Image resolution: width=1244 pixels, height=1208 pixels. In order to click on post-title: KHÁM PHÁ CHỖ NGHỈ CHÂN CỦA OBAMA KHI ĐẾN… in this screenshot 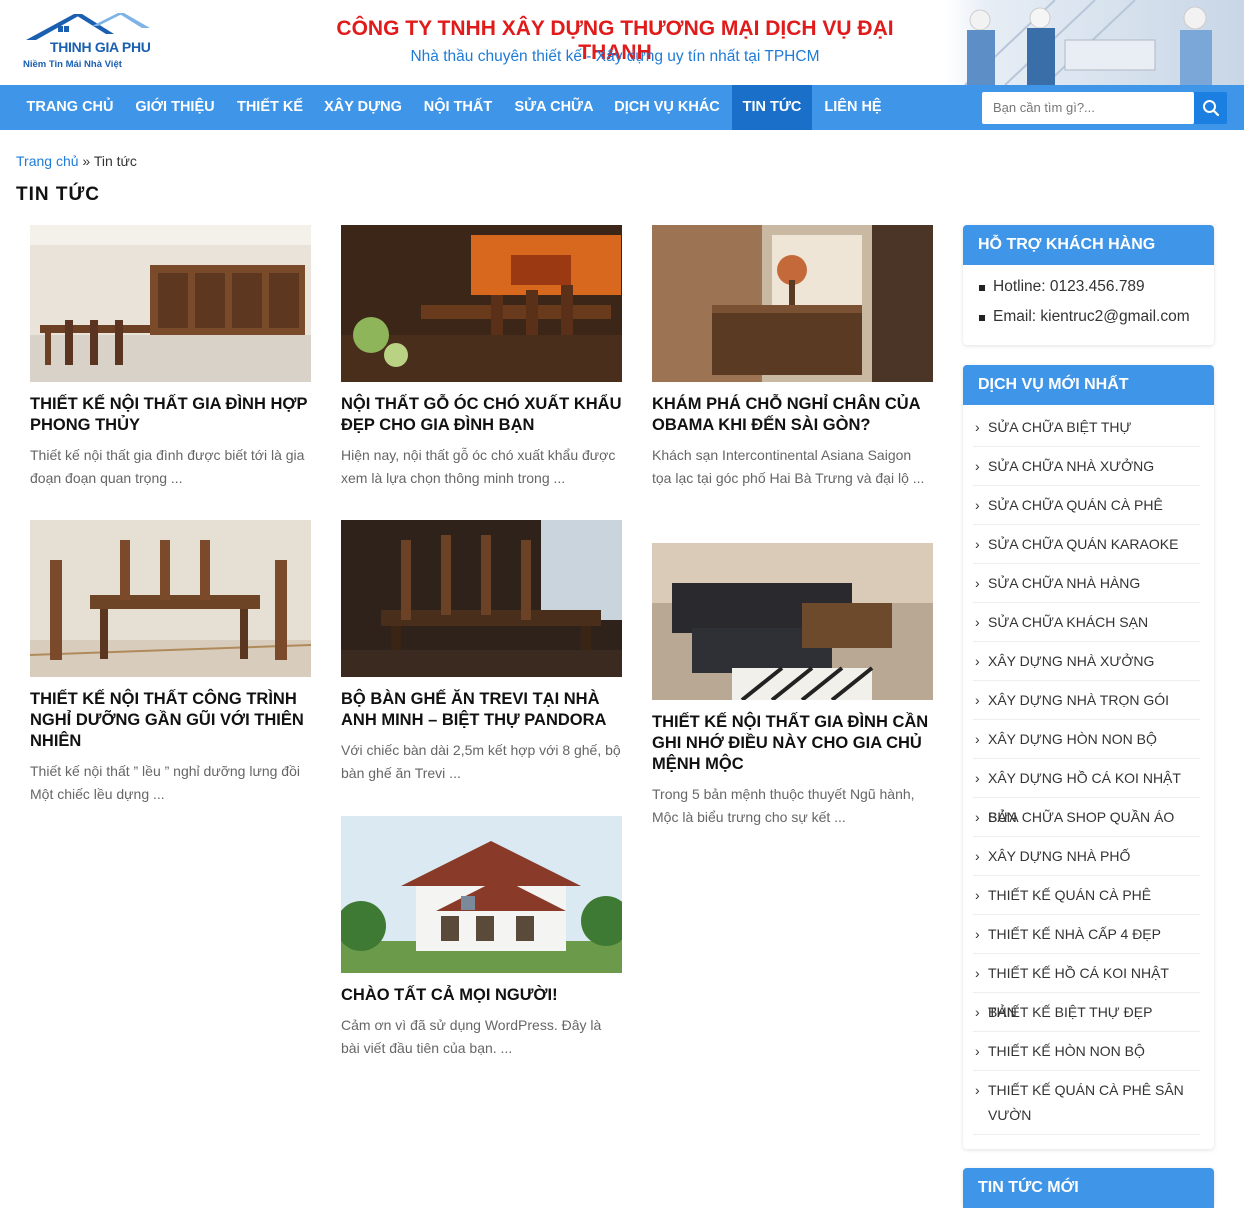, I will do `click(792, 415)`.